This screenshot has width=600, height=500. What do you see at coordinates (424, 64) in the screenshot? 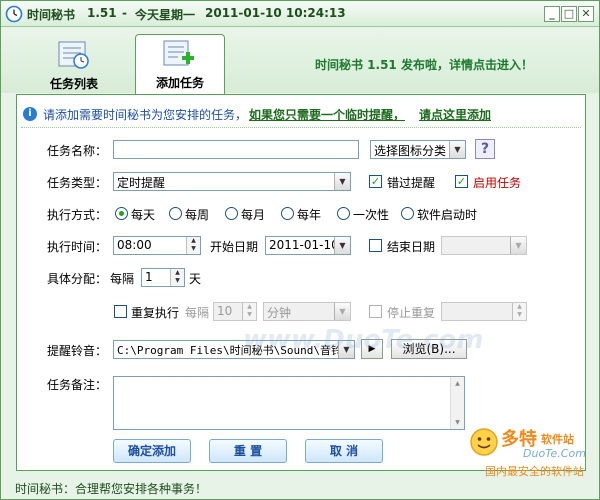
I see `promo-link: 时间秘书 1.51 发布啦，详情点击进入！` at bounding box center [424, 64].